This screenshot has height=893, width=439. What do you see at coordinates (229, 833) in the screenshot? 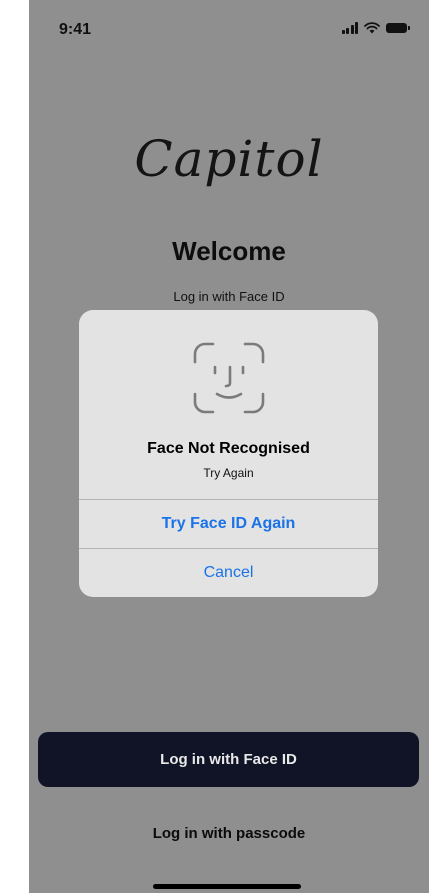
I see `login-passcode-link: Log in with passcode` at bounding box center [229, 833].